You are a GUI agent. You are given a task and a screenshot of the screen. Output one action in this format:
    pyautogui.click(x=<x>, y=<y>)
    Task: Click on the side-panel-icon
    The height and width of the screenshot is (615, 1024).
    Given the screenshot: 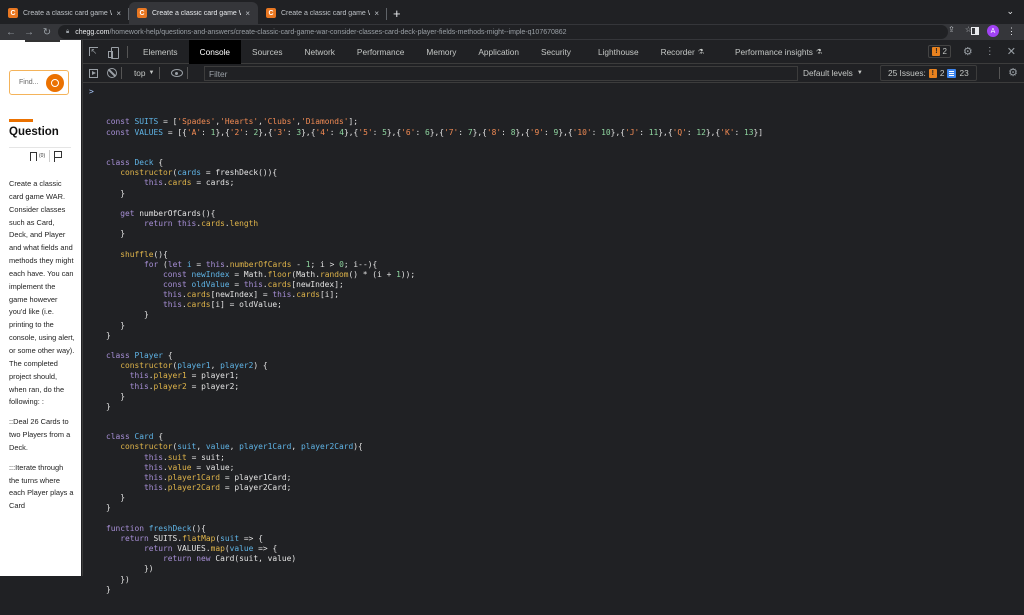 What is the action you would take?
    pyautogui.click(x=975, y=31)
    